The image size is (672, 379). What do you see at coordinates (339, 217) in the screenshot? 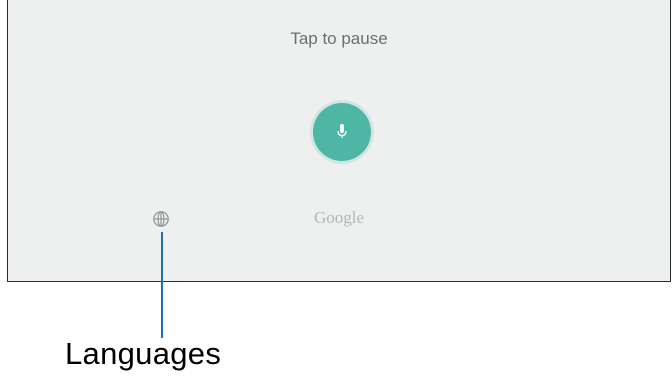
I see `google-brand-text: Google` at bounding box center [339, 217].